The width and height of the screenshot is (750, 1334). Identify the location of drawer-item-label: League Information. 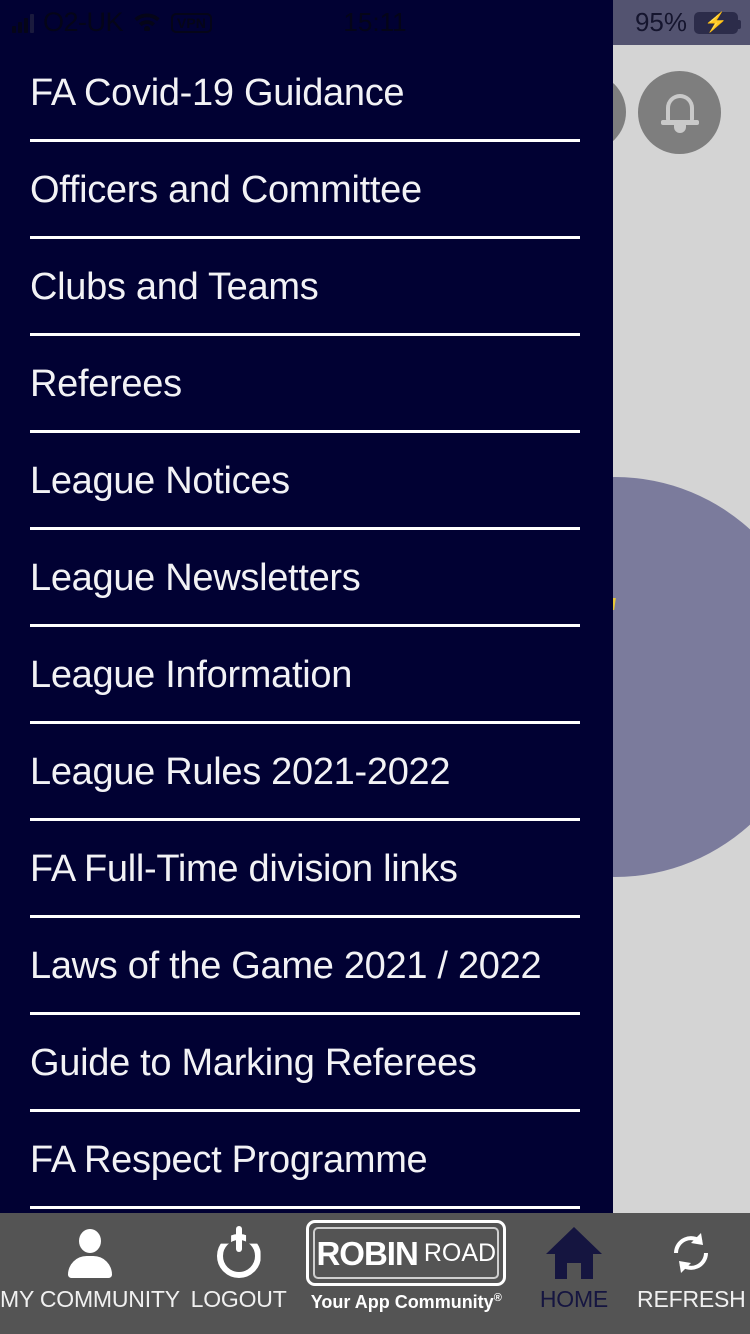
(191, 675).